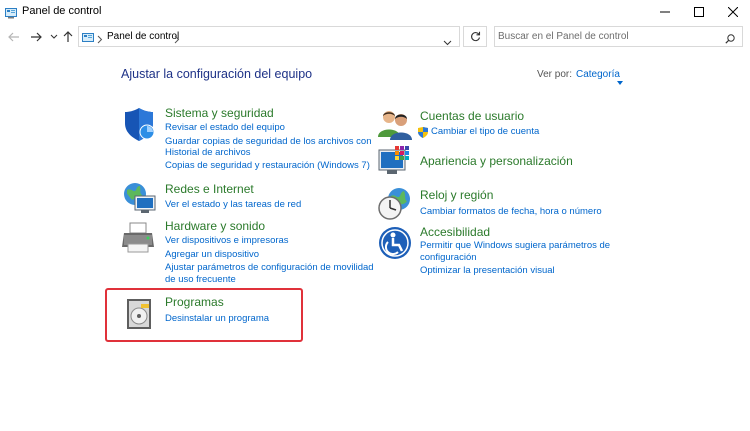 This screenshot has width=750, height=431. Describe the element at coordinates (395, 204) in the screenshot. I see `clock-globe-icon` at that location.